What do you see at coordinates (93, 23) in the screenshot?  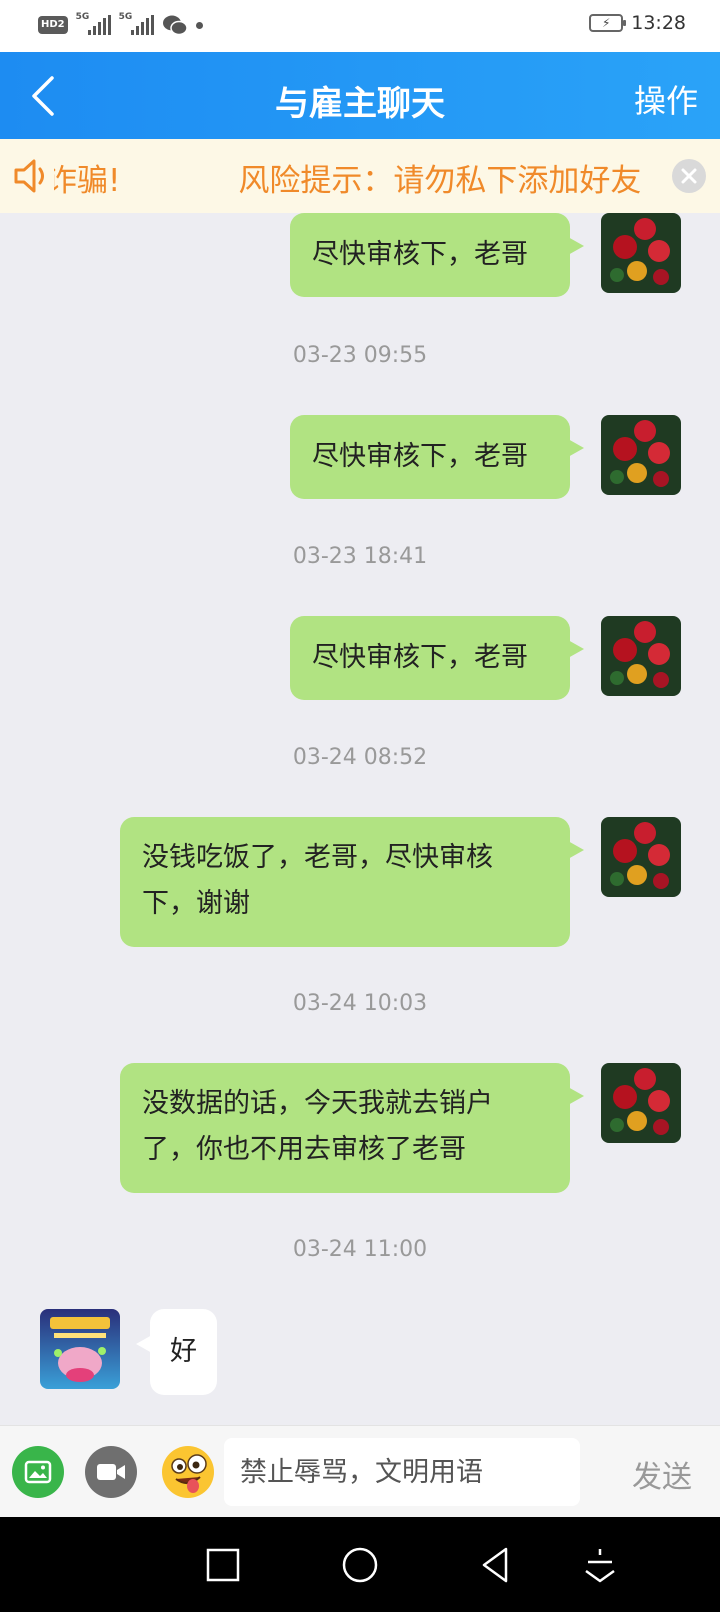 I see `signal-icon: 5G` at bounding box center [93, 23].